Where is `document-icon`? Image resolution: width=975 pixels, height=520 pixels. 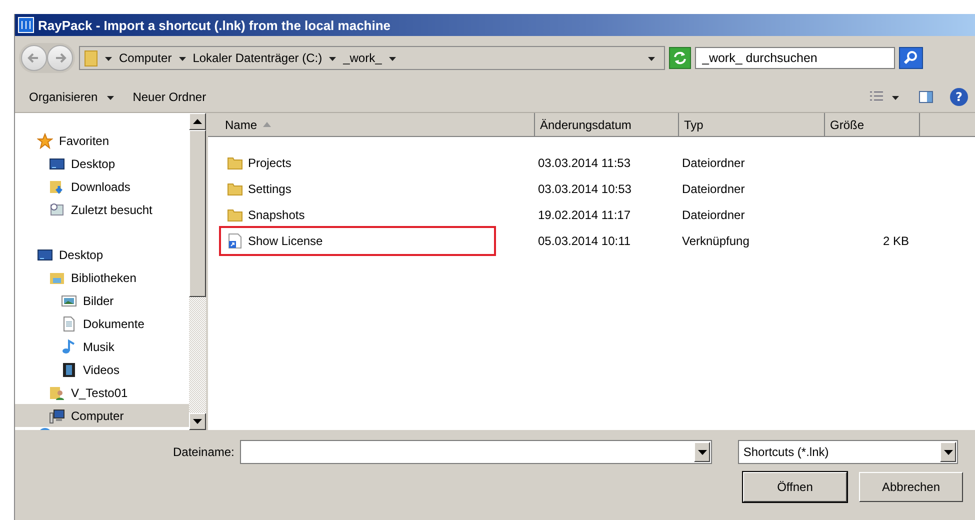
document-icon is located at coordinates (69, 324).